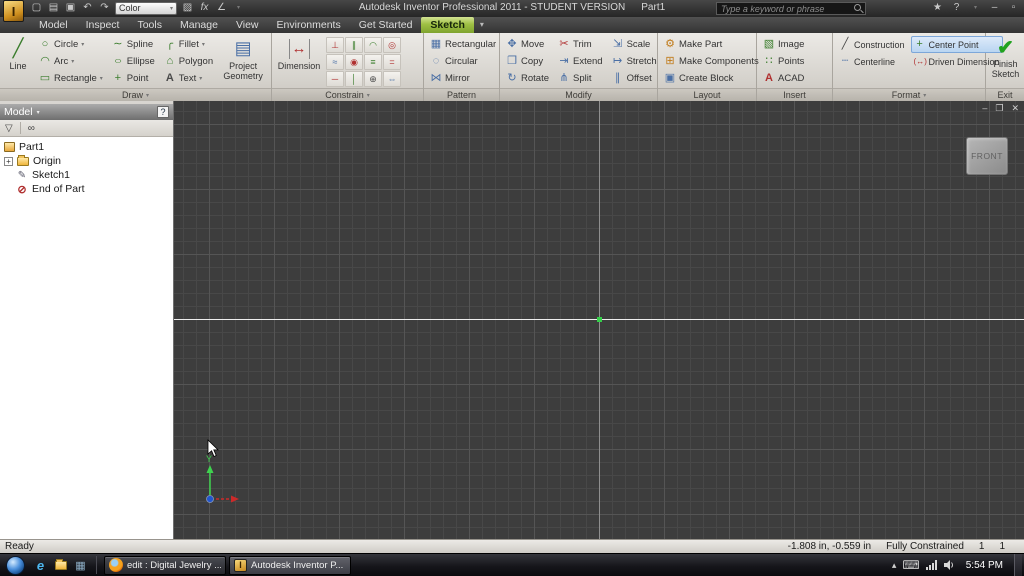 The width and height of the screenshot is (1024, 576). I want to click on constraint-fix-button: ⊕, so click(373, 79).